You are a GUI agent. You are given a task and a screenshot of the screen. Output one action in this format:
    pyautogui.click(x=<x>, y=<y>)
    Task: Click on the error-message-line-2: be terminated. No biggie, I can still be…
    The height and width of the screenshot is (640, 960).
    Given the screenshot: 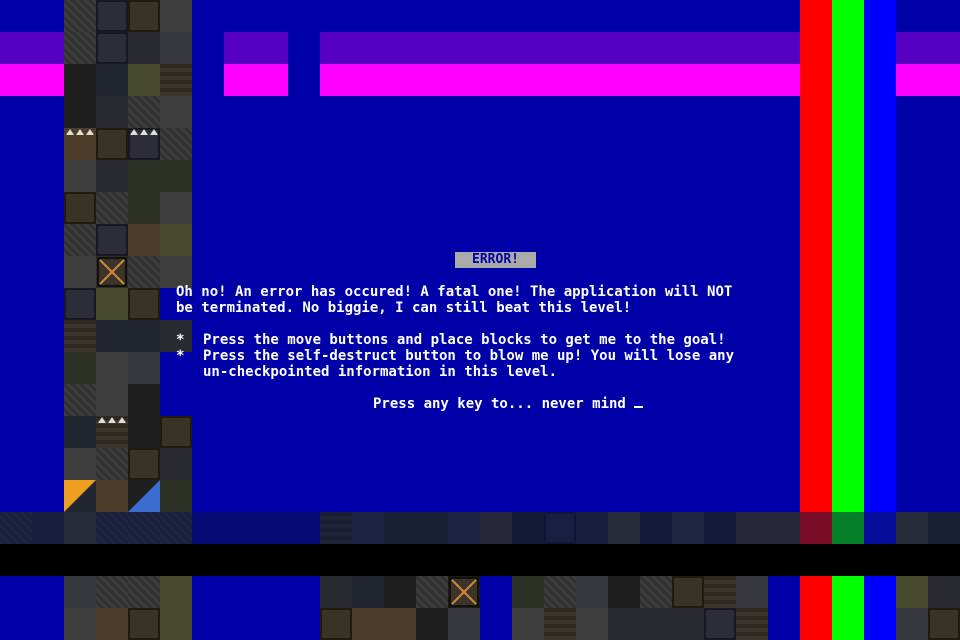 What is the action you would take?
    pyautogui.click(x=404, y=308)
    